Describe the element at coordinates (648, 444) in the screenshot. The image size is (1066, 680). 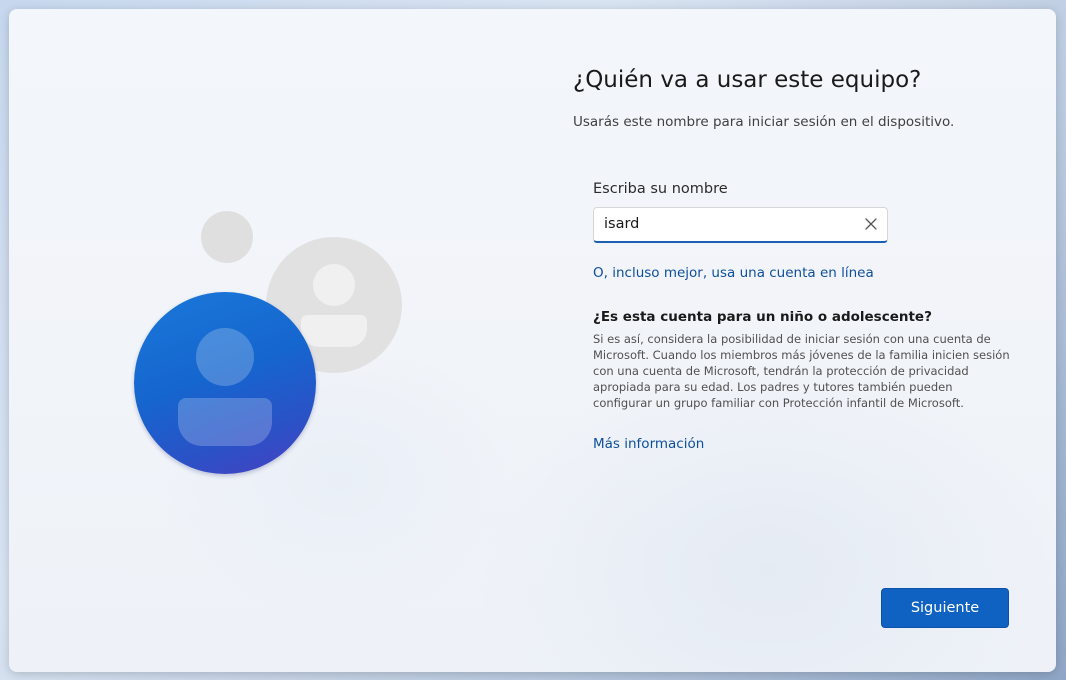
I see `more-info-link: Más información` at that location.